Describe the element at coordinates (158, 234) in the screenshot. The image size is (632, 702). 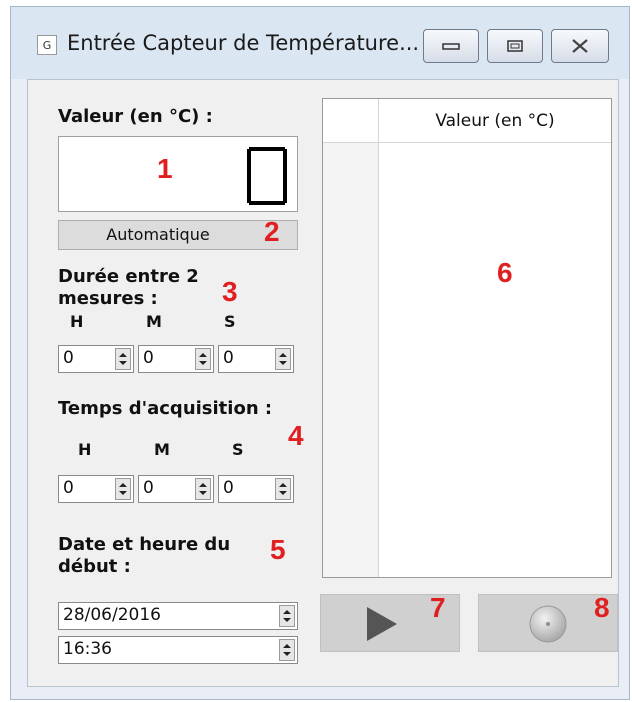
I see `automatic-button-label: Automatique` at that location.